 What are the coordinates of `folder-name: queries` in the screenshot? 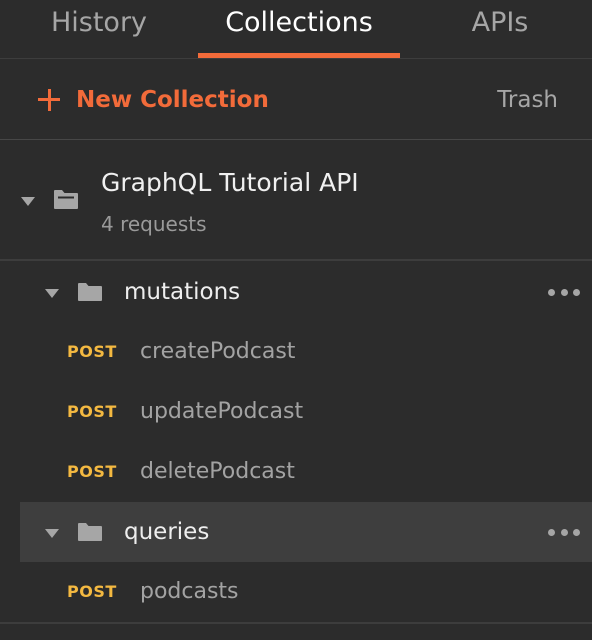 It's located at (167, 532).